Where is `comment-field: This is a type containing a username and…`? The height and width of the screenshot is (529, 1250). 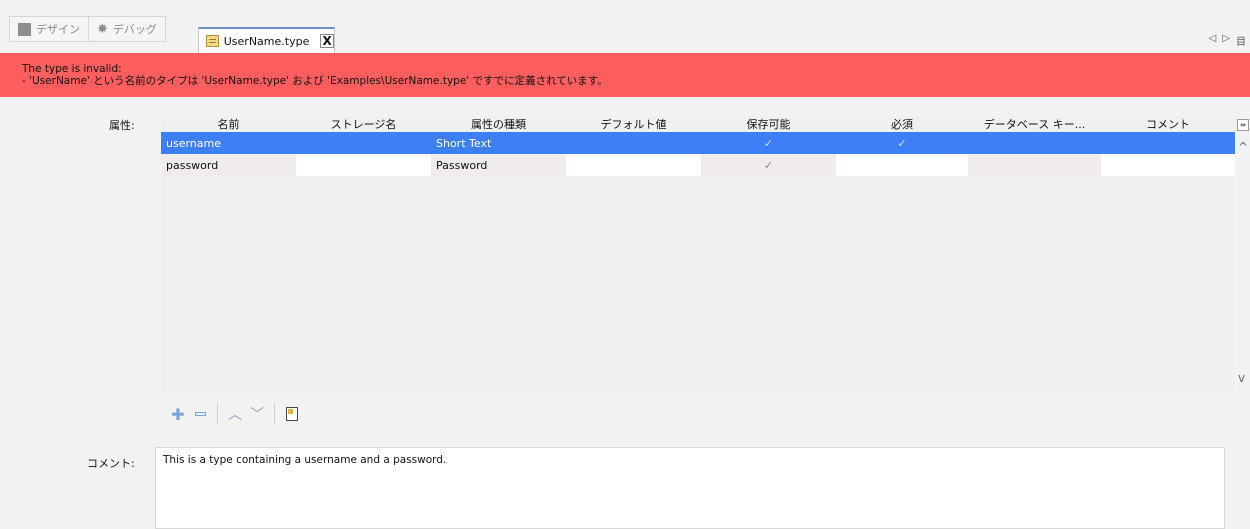 comment-field: This is a type containing a username and… is located at coordinates (690, 488).